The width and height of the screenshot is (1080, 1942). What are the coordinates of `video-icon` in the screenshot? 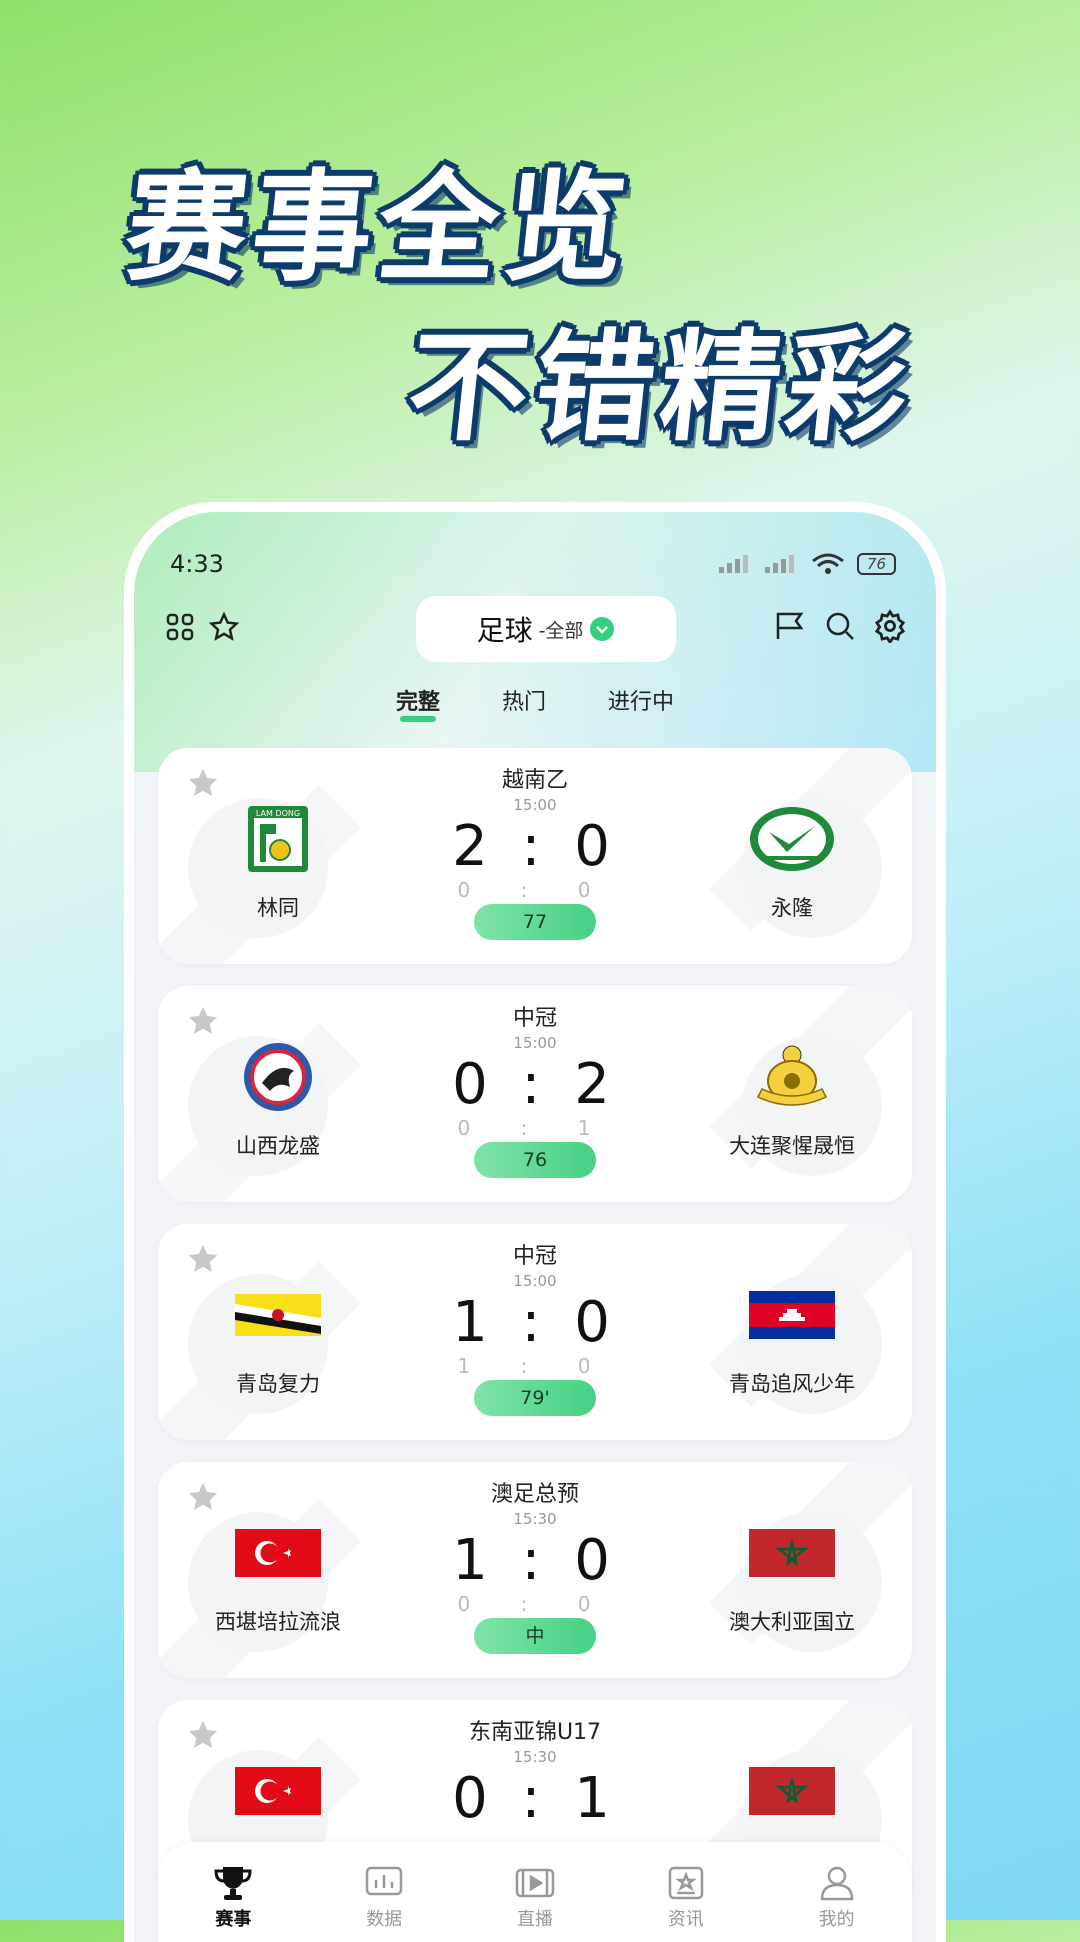 It's located at (535, 1883).